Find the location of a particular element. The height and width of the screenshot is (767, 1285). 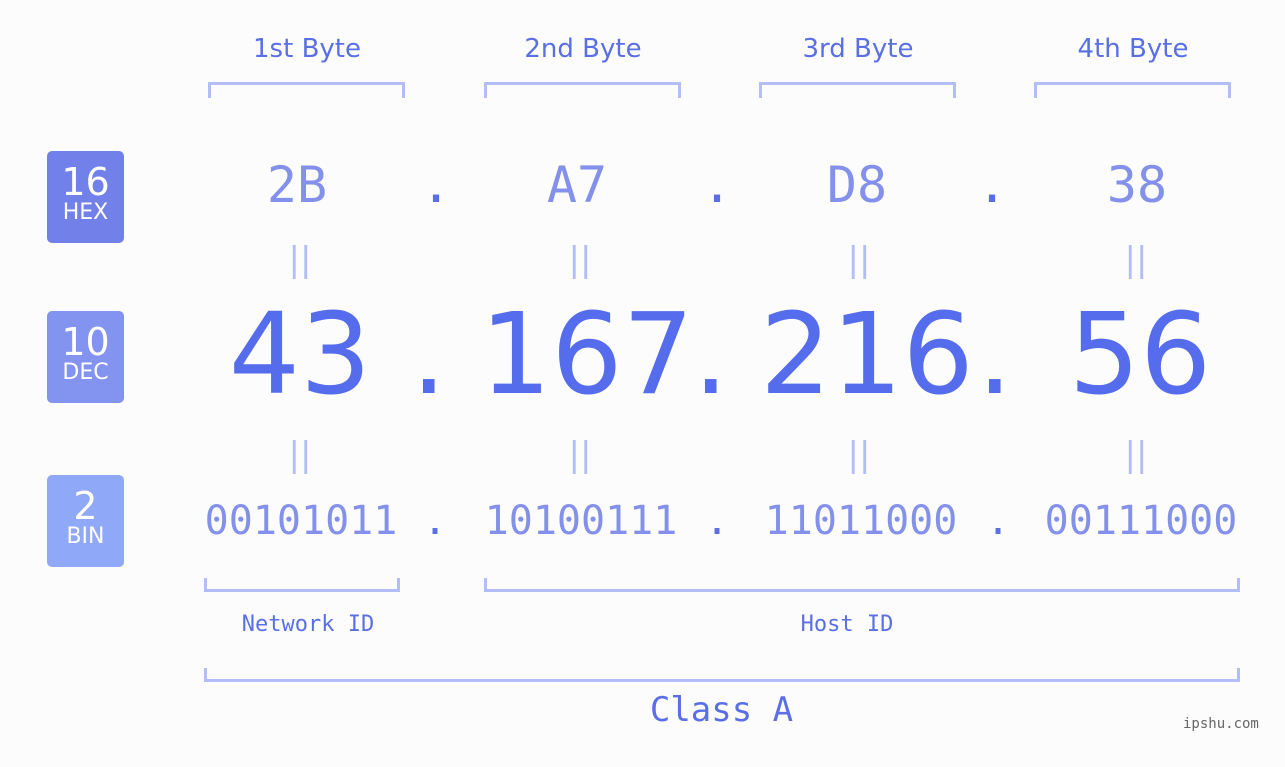

hex-byte-2: A7 is located at coordinates (577, 185).